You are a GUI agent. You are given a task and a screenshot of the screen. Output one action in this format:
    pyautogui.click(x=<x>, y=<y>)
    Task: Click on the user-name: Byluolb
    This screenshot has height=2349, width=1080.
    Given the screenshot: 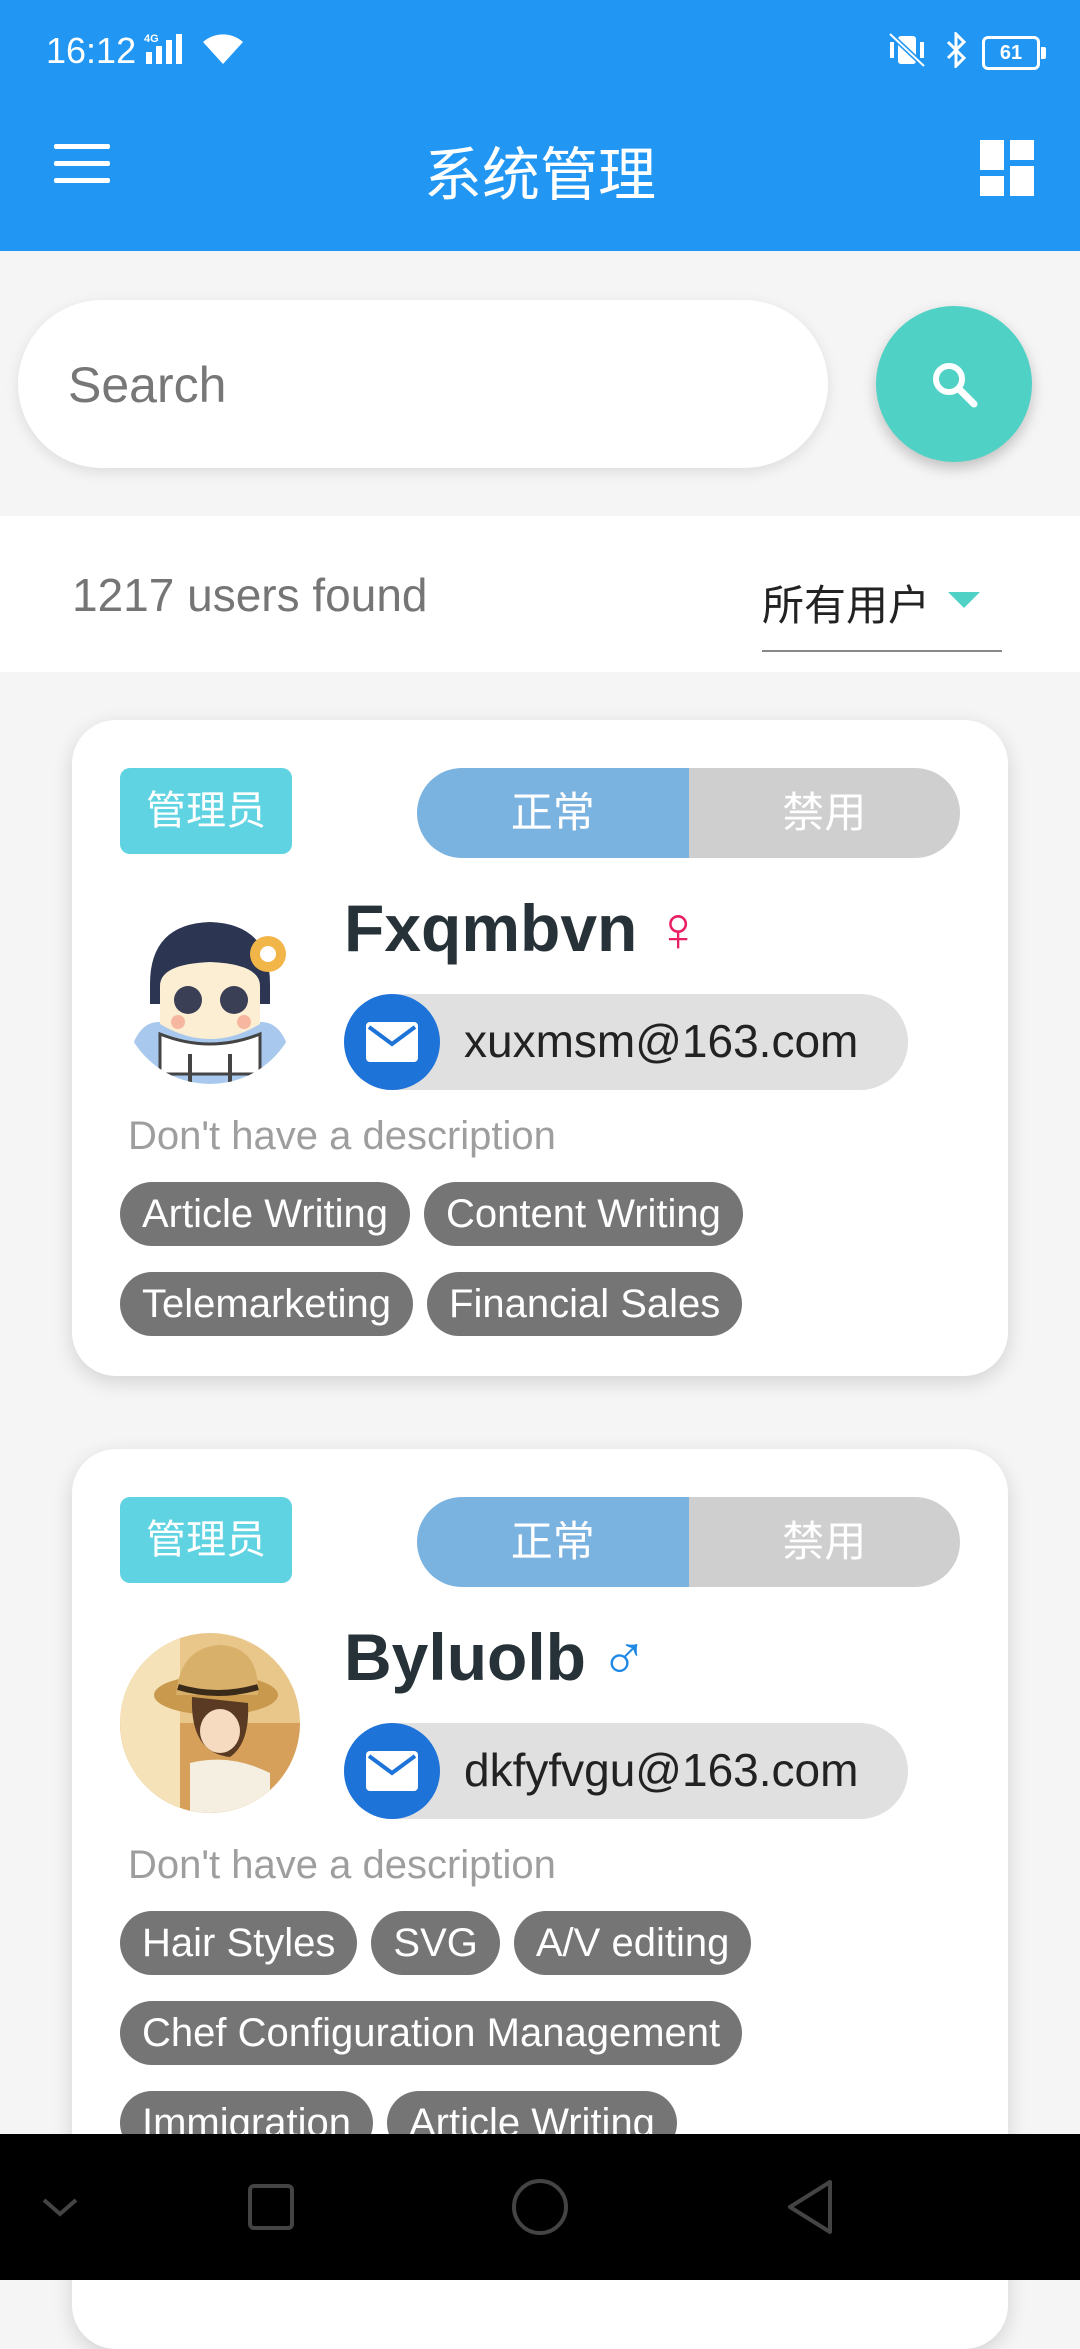 What is the action you would take?
    pyautogui.click(x=465, y=1657)
    